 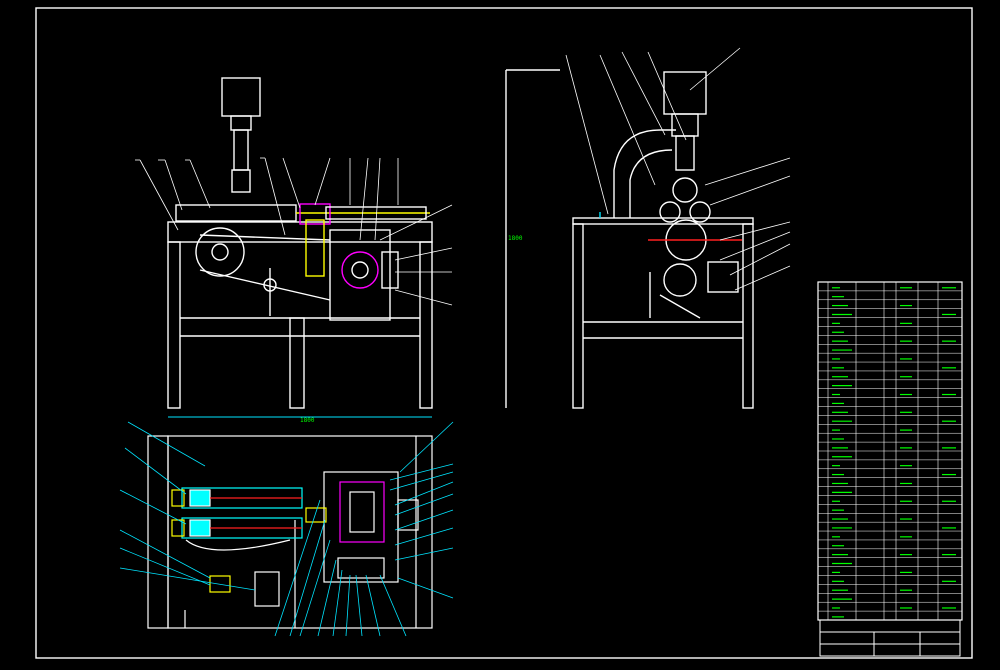 What do you see at coordinates (515, 238) in the screenshot?
I see `side-dim-label: 1800` at bounding box center [515, 238].